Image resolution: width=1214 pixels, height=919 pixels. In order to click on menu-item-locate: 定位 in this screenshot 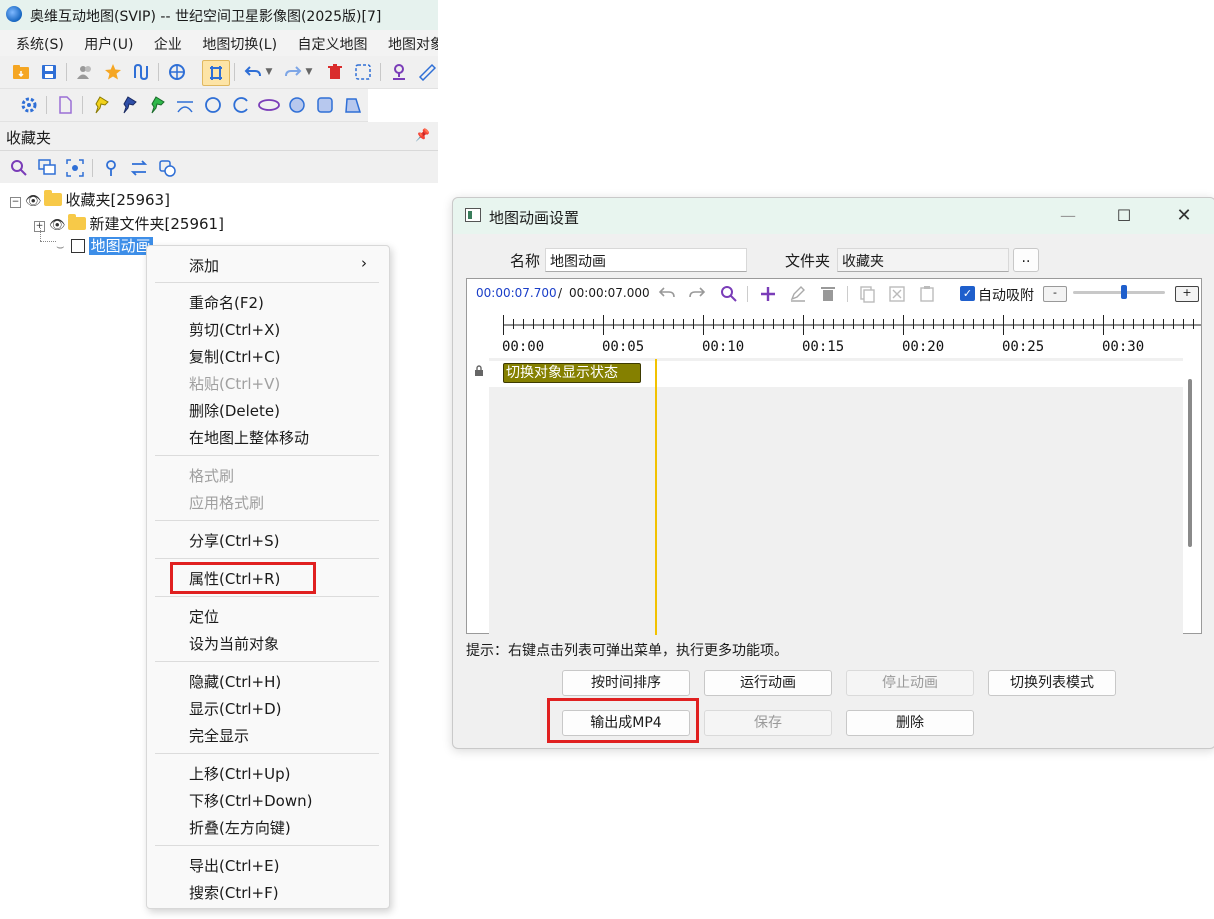, I will do `click(204, 616)`.